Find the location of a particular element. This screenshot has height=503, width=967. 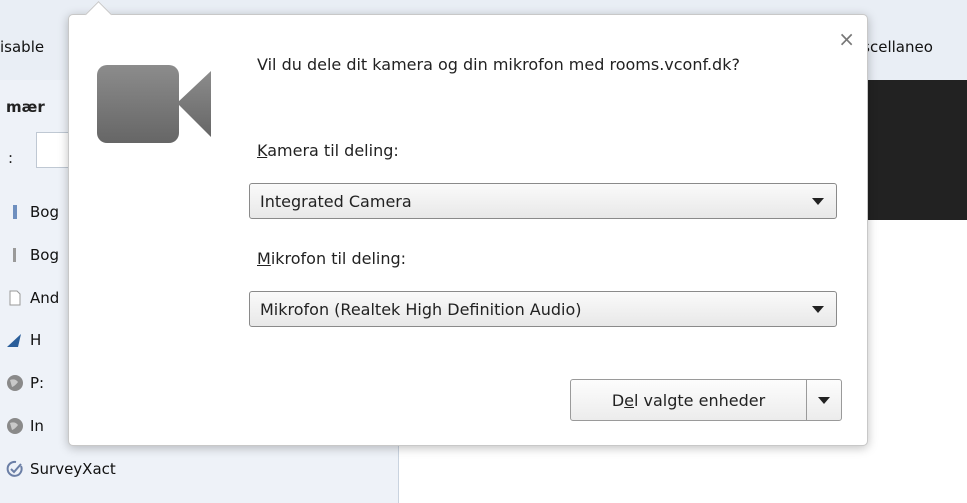

sidebar-item: SurveyXact is located at coordinates (61, 469).